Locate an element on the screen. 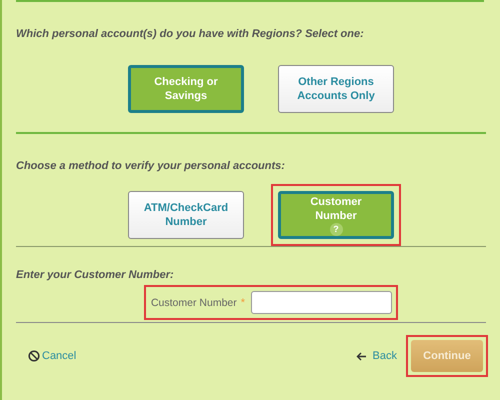 The height and width of the screenshot is (400, 500). cancel-link: Cancel is located at coordinates (52, 356).